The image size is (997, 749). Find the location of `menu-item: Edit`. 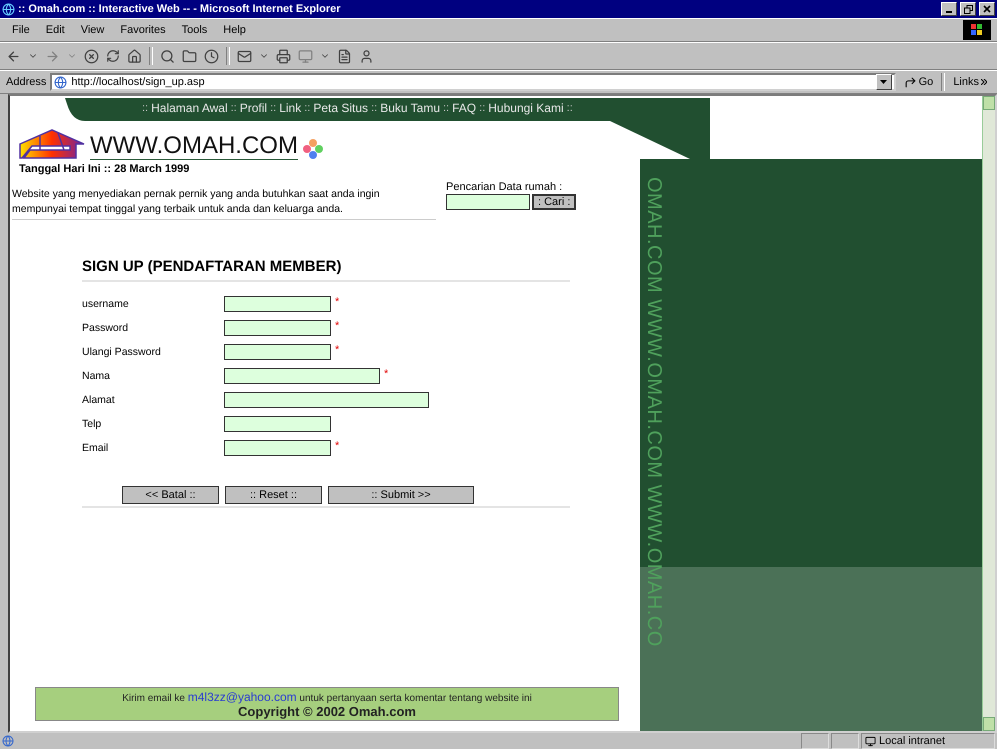

menu-item: Edit is located at coordinates (55, 30).